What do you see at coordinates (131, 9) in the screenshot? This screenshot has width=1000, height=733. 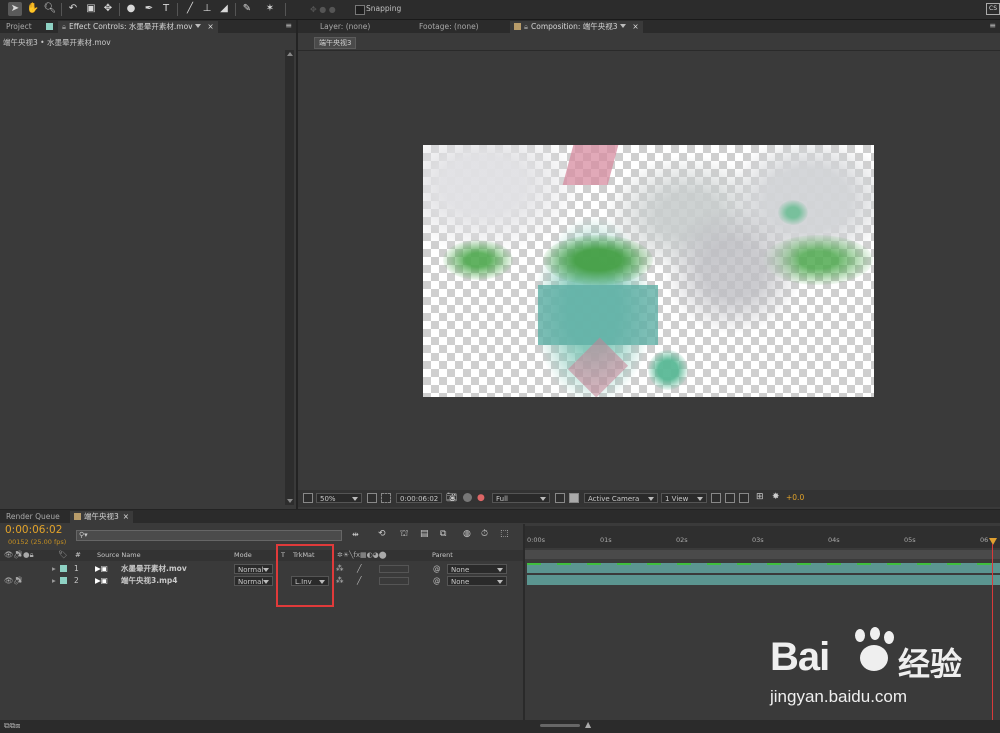 I see `mask-tool-icon: ●` at bounding box center [131, 9].